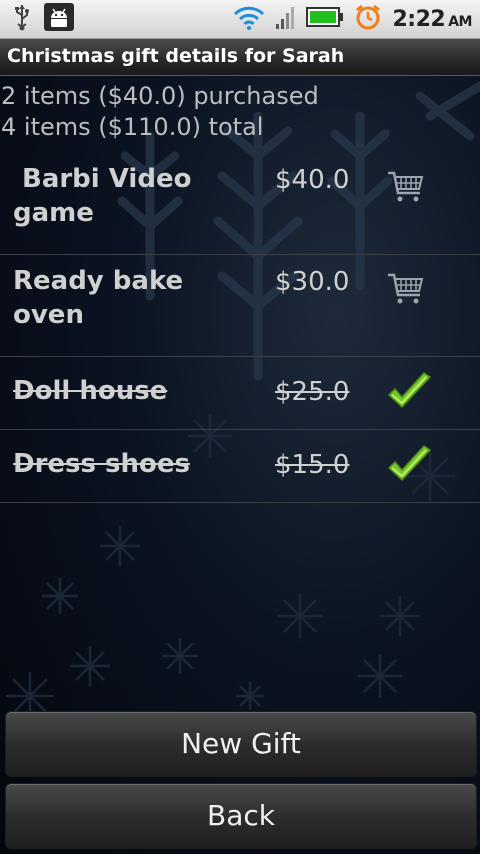 This screenshot has width=480, height=854. What do you see at coordinates (286, 19) in the screenshot?
I see `signal-icon` at bounding box center [286, 19].